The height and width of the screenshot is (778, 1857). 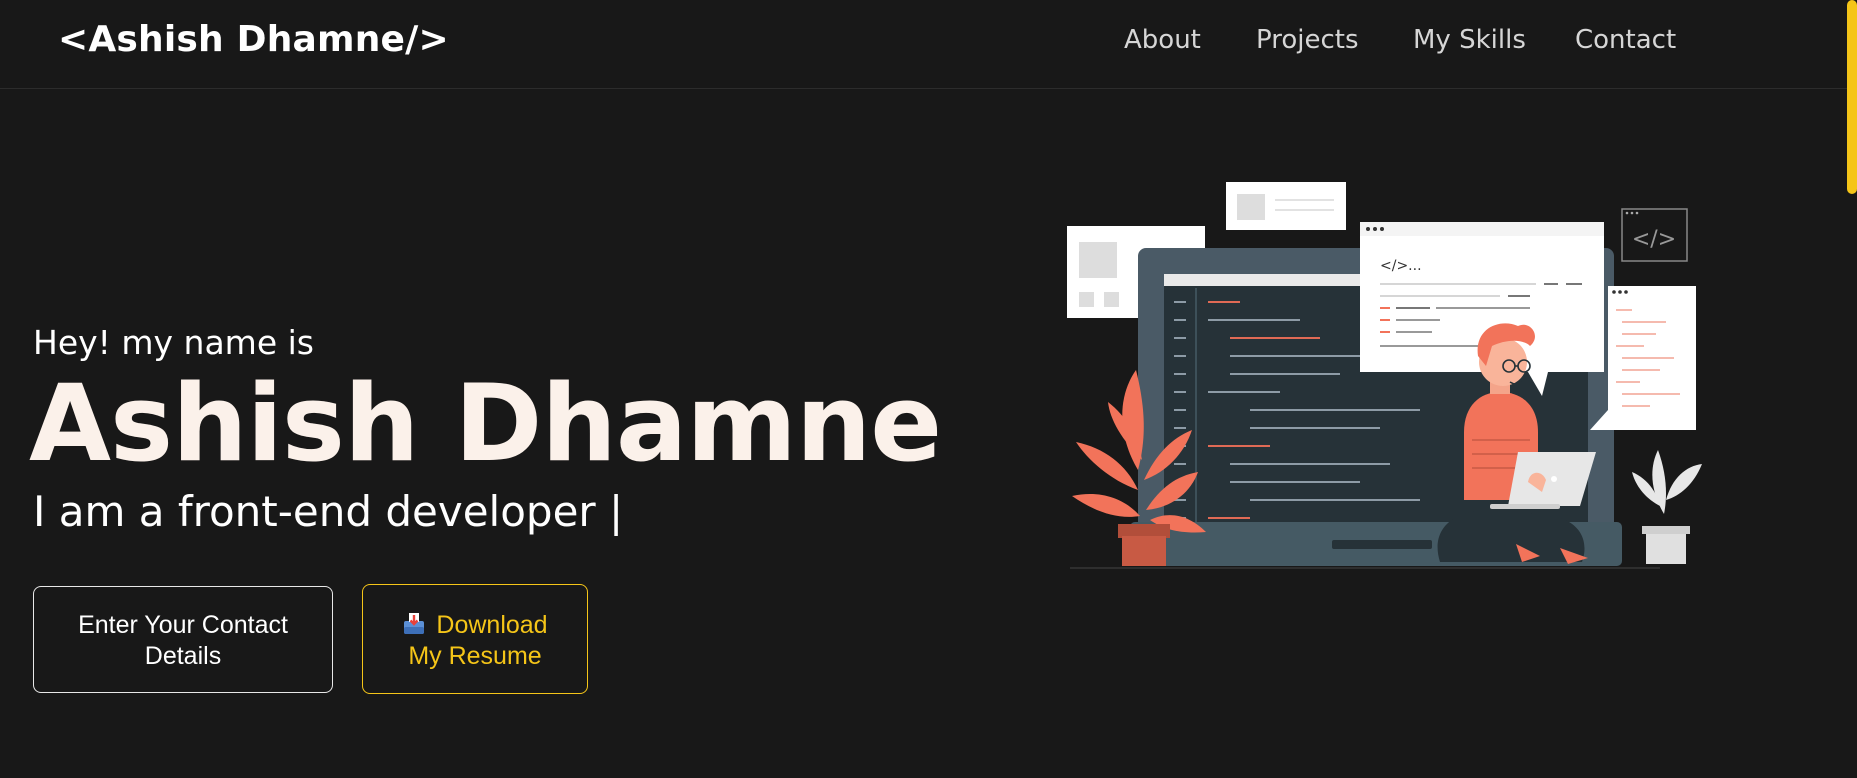 I want to click on nav-link-about: About, so click(x=1162, y=40).